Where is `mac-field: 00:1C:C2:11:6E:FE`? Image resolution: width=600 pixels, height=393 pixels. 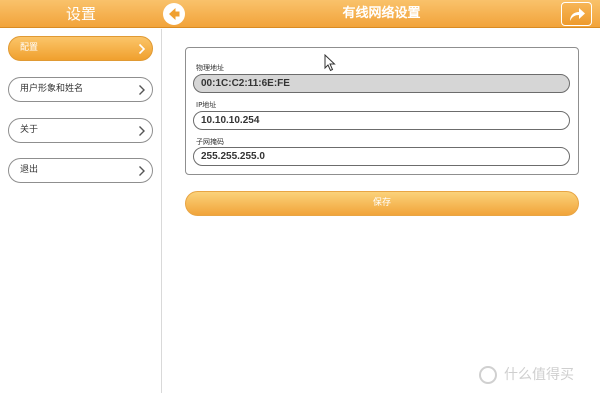 mac-field: 00:1C:C2:11:6E:FE is located at coordinates (381, 83).